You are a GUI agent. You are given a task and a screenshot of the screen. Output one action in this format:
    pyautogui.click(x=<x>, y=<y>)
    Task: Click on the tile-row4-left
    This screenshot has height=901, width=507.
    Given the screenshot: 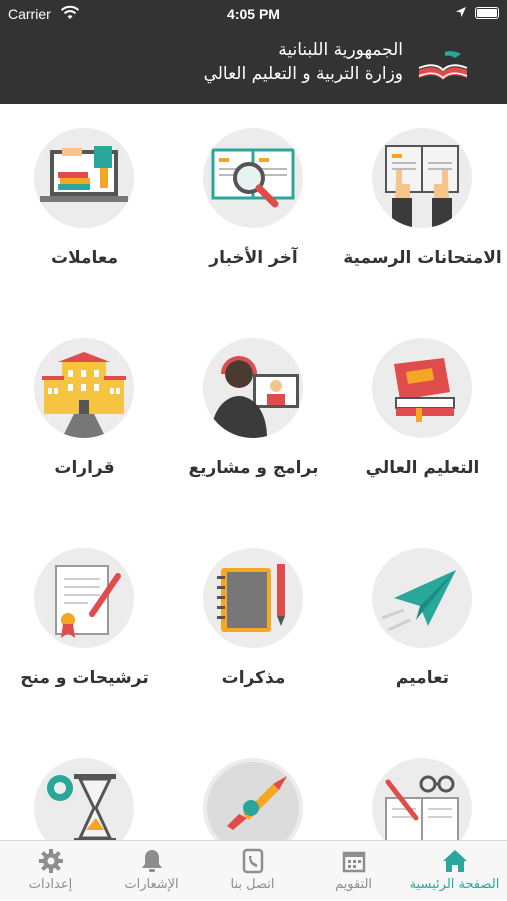 What is the action you would take?
    pyautogui.click(x=84, y=787)
    